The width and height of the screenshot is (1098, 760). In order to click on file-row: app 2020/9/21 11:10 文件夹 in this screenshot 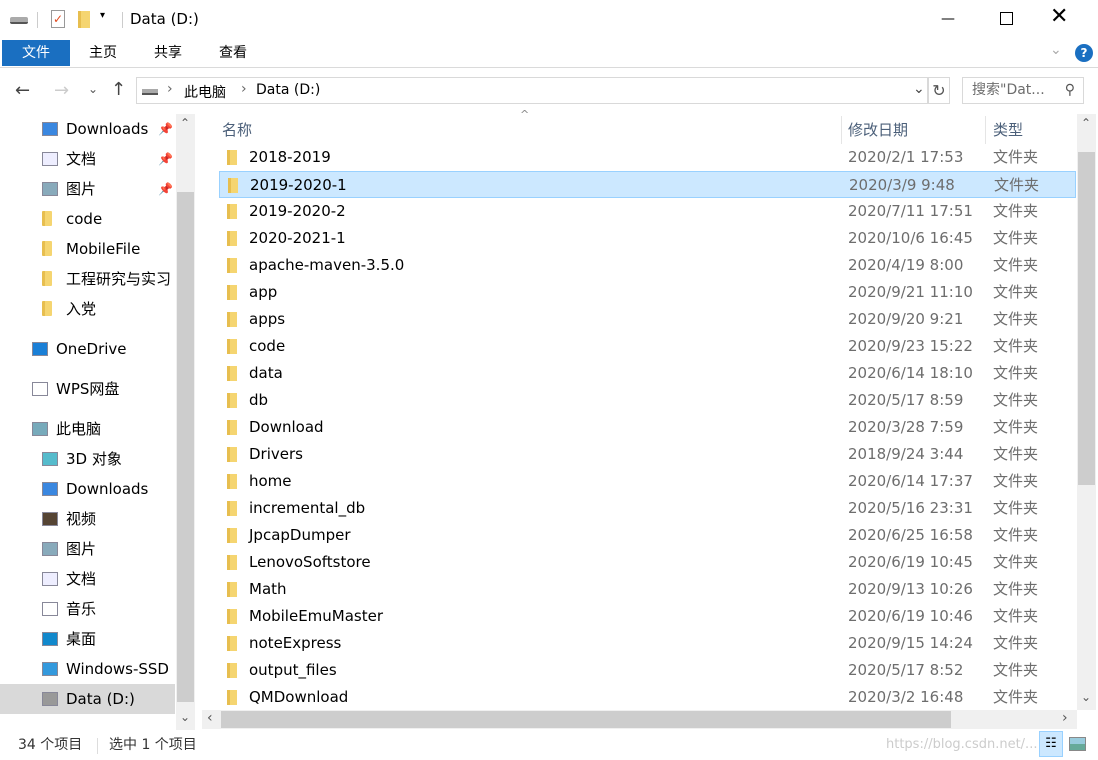, I will do `click(647, 292)`.